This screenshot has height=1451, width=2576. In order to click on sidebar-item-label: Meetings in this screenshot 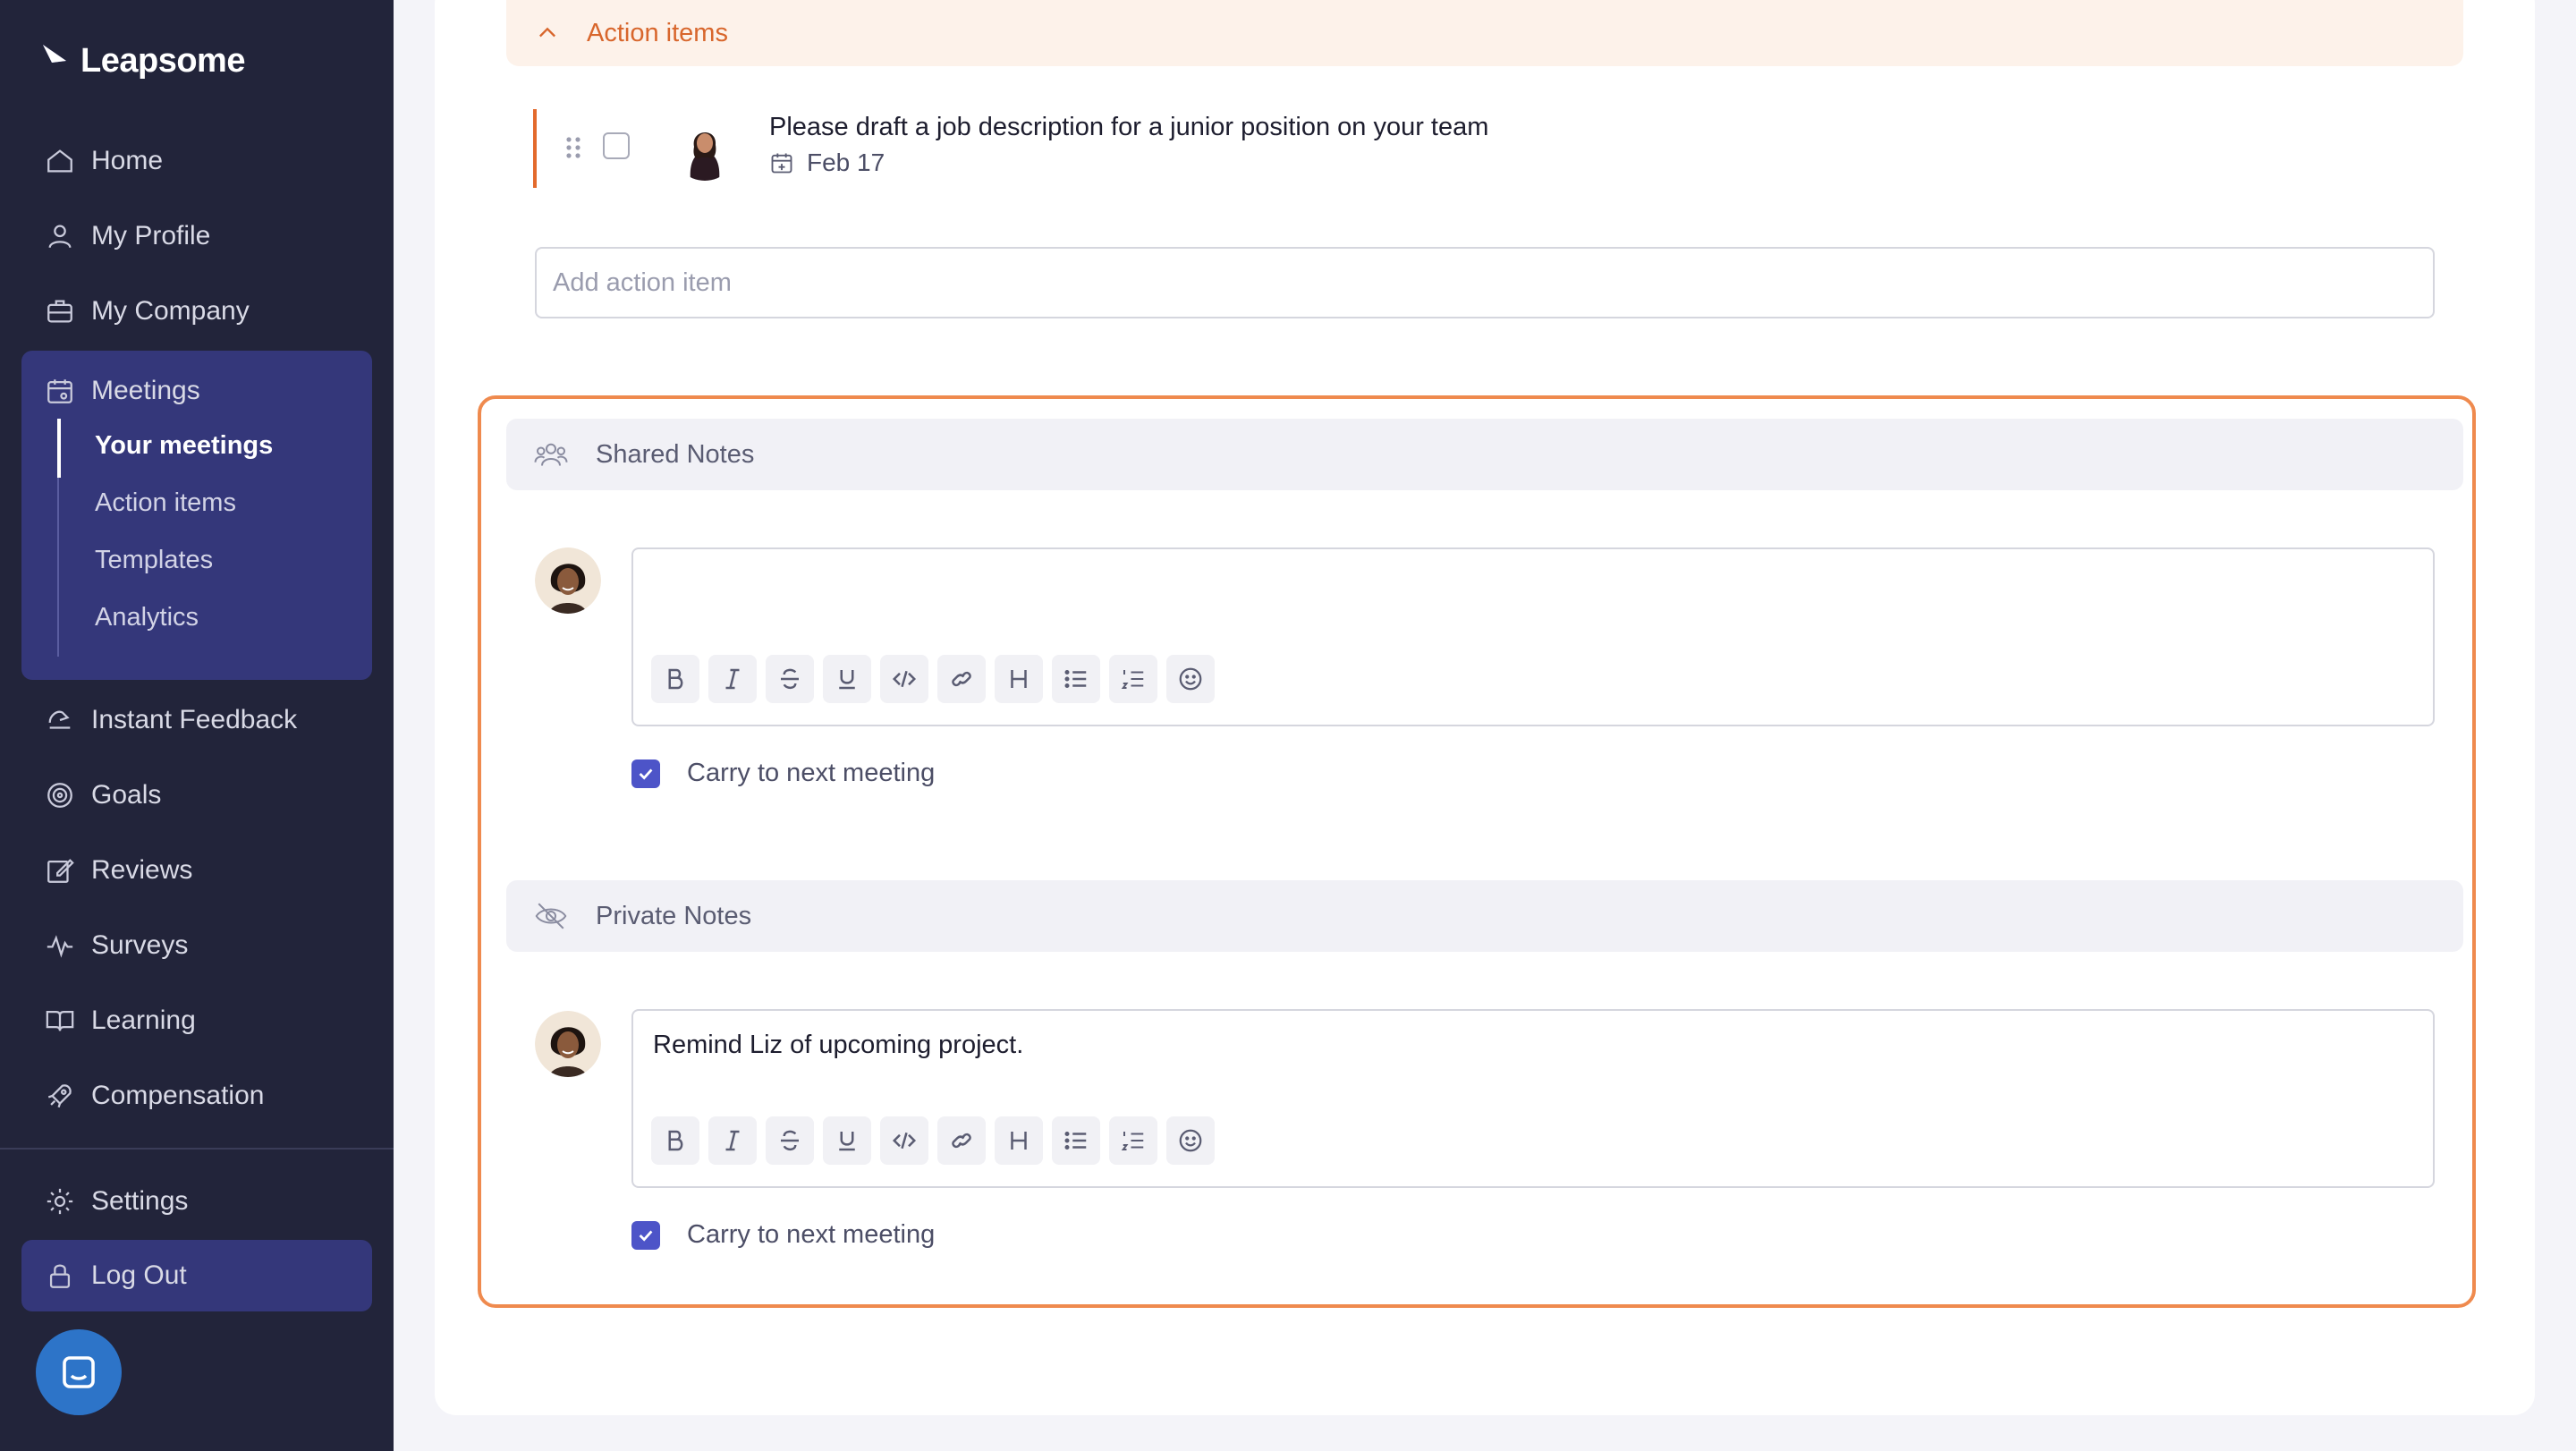, I will do `click(145, 390)`.